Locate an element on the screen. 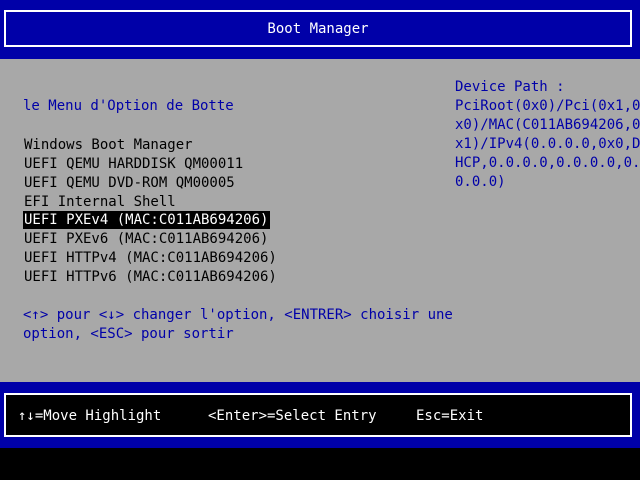  select-entry-hint: <Enter>=Select Entry is located at coordinates (292, 416).